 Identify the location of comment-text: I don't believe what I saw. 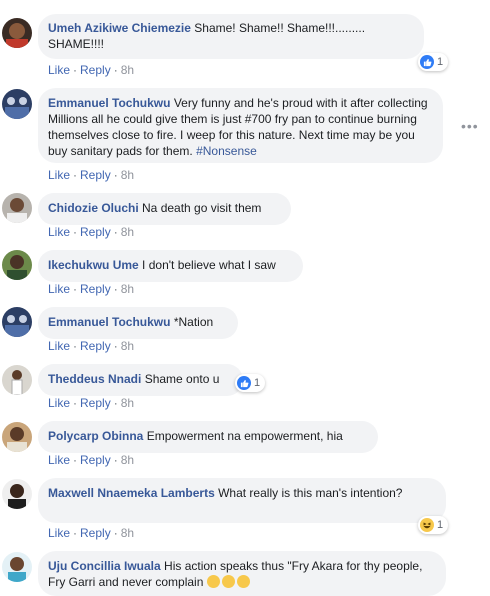
(209, 265).